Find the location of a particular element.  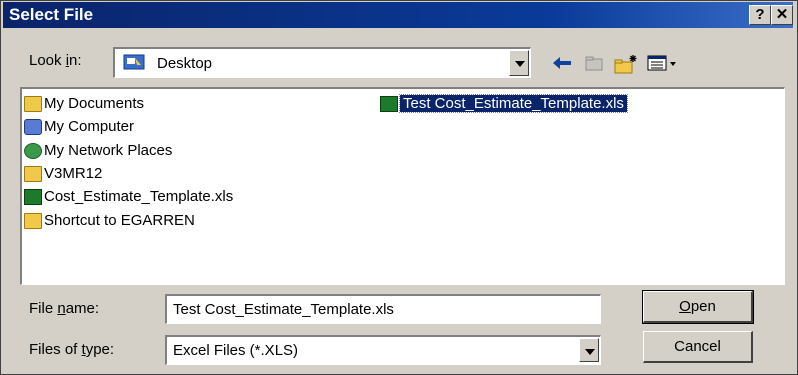

file-type-value: Excel Files (*.XLS) is located at coordinates (236, 350).